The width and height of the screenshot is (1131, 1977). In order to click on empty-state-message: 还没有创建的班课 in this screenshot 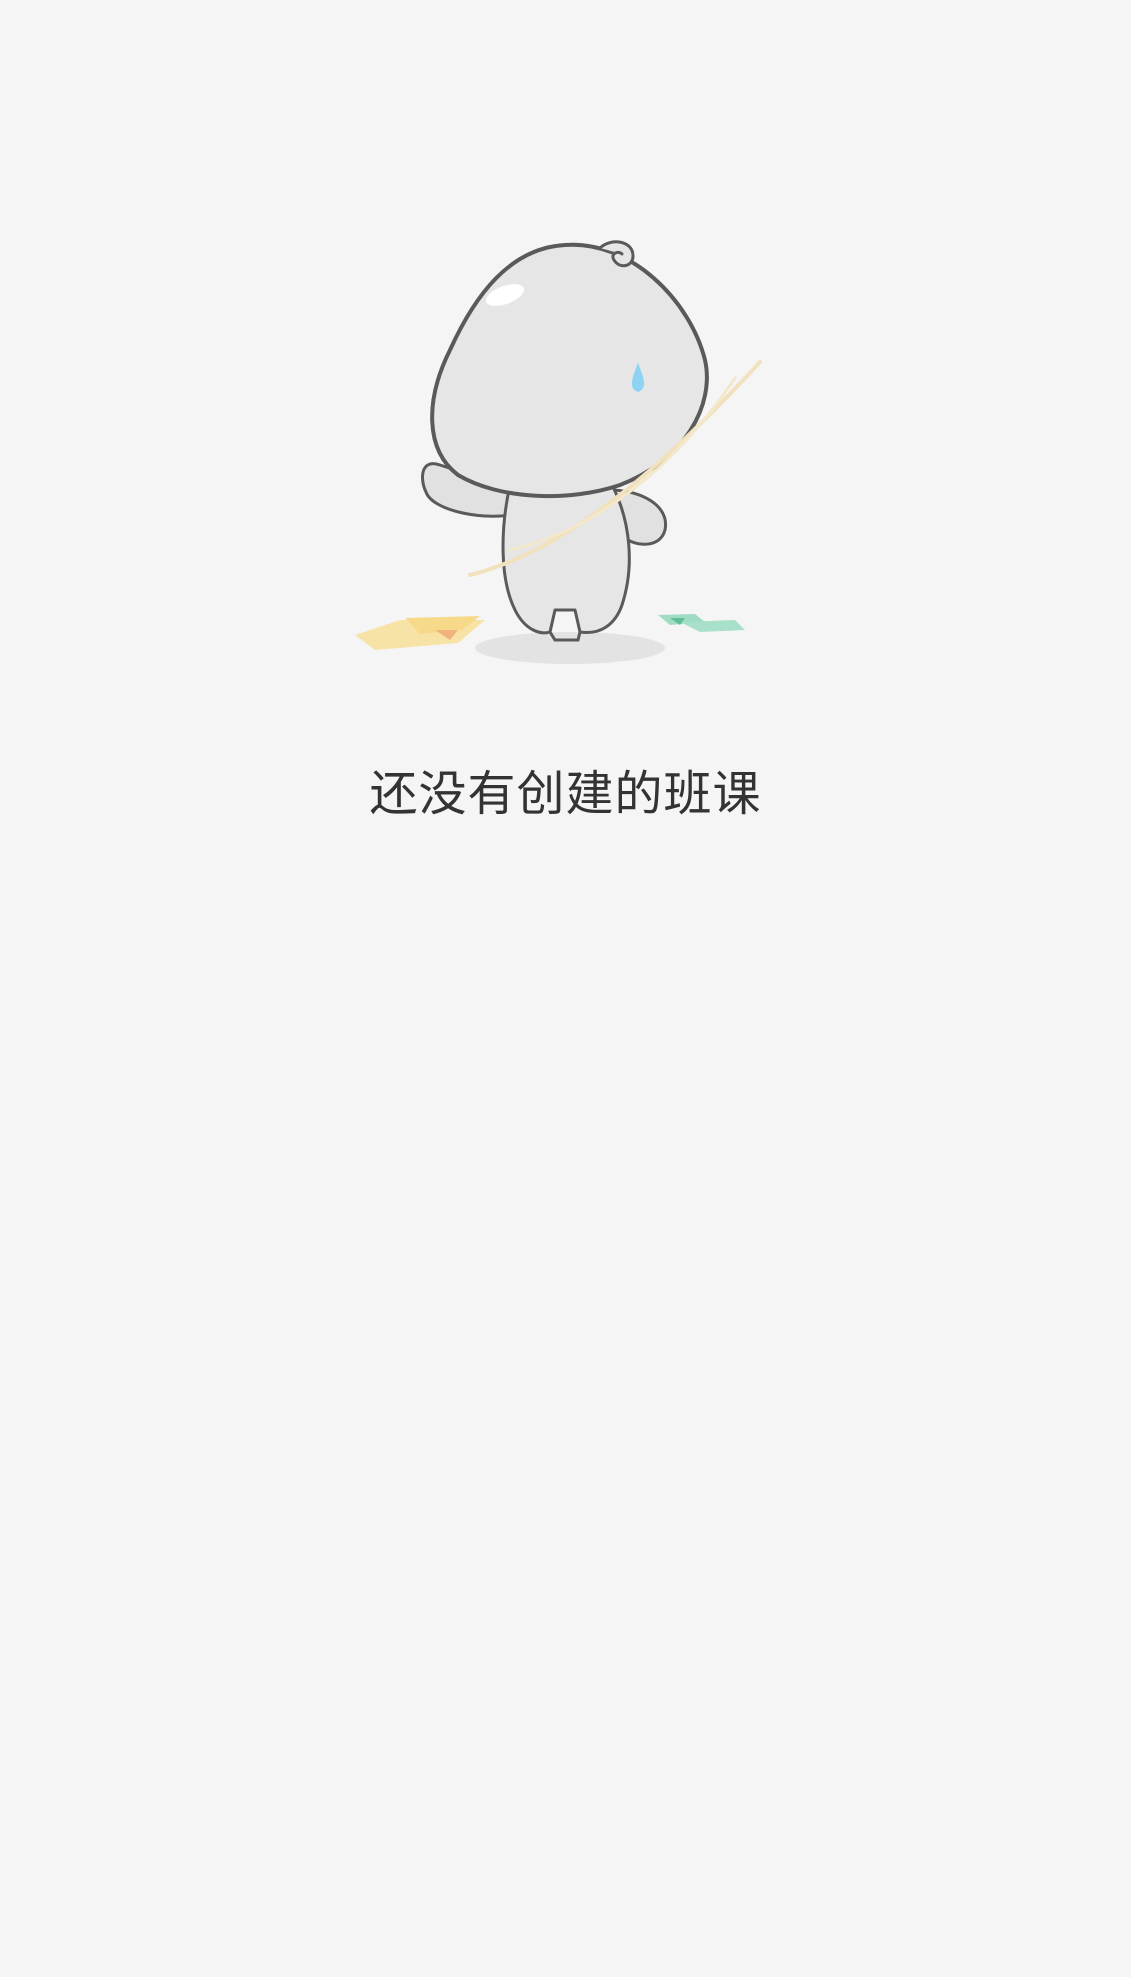, I will do `click(565, 794)`.